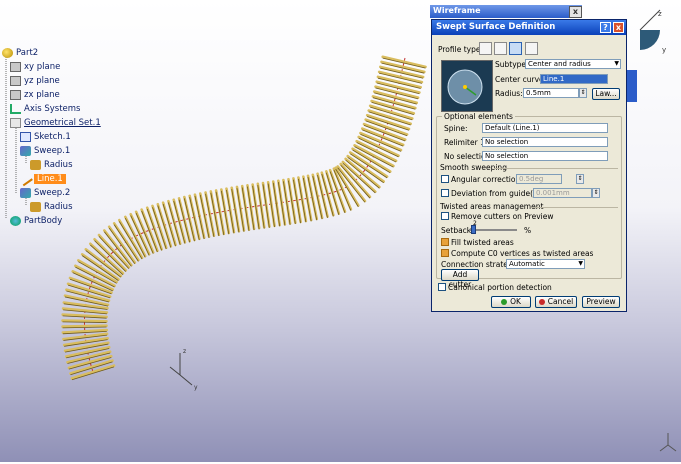  Describe the element at coordinates (560, 301) in the screenshot. I see `cancel-label: Cancel` at that location.